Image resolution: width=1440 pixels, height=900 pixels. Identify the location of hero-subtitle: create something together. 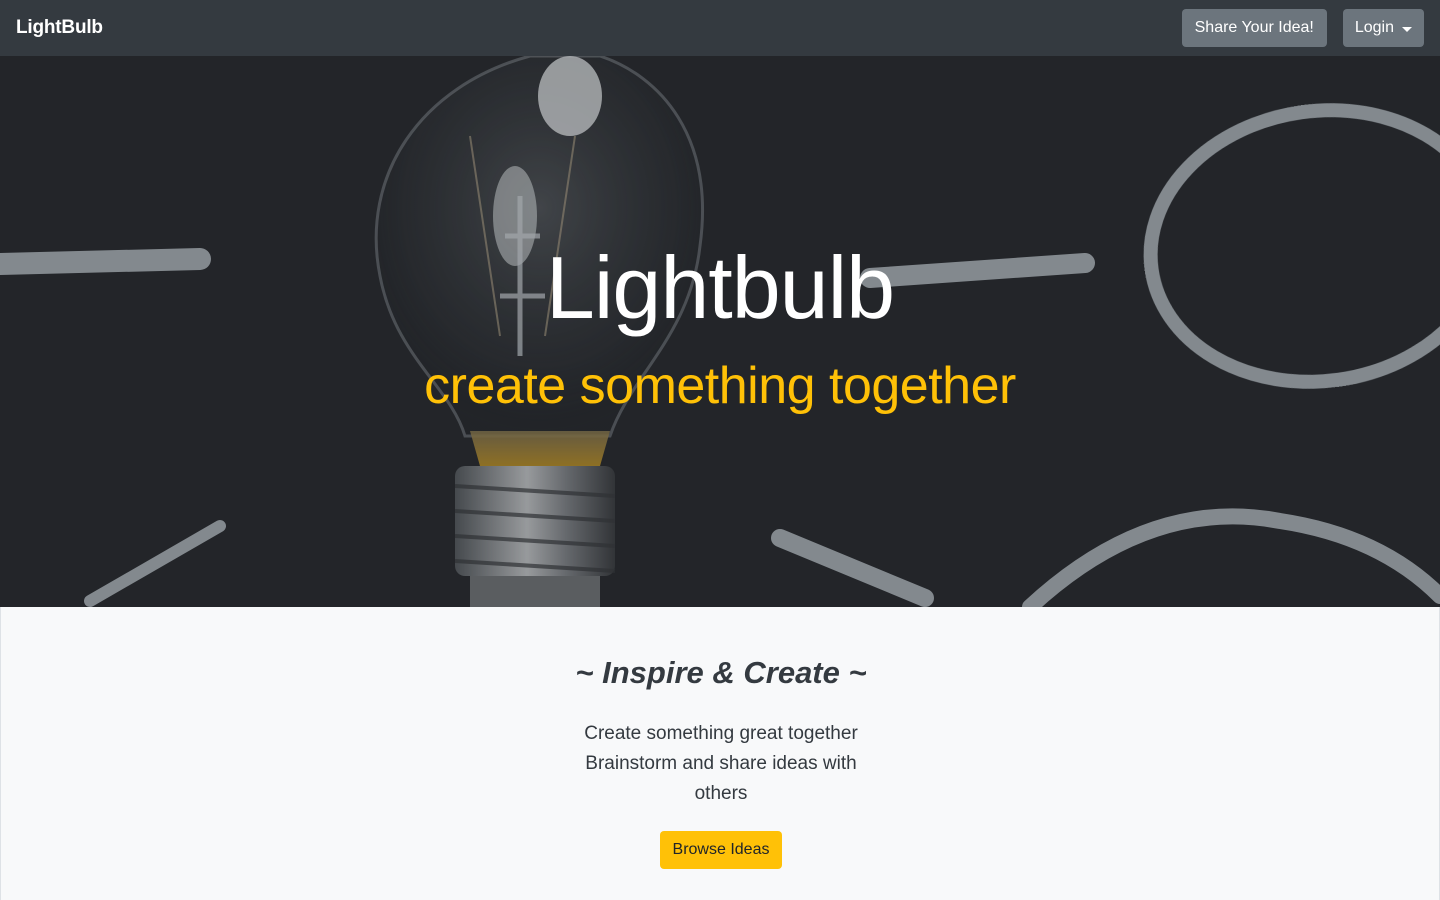
(720, 386).